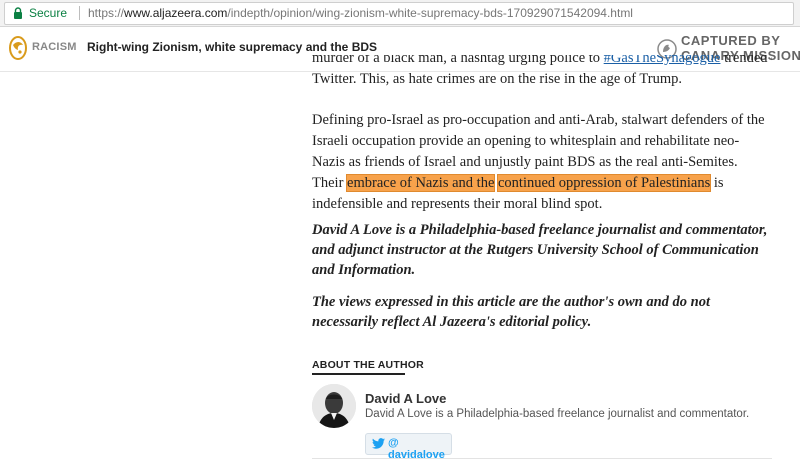  Describe the element at coordinates (604, 183) in the screenshot. I see `highlighted-text-2: continued oppression of Palestinians` at that location.